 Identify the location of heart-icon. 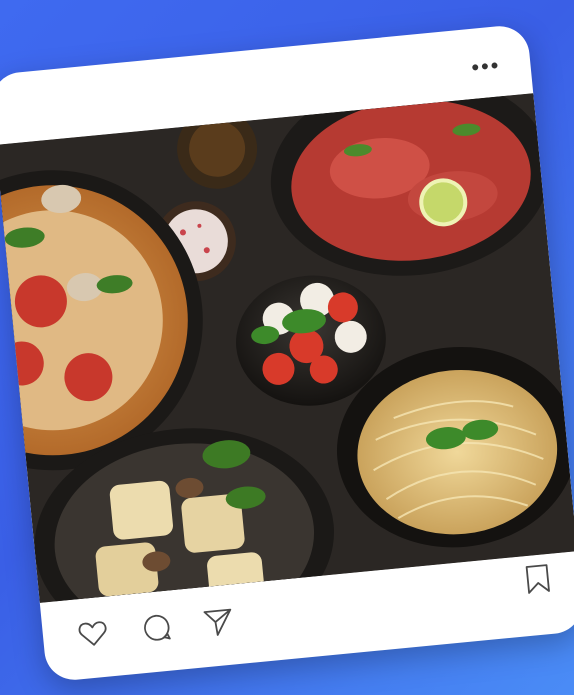
(93, 633).